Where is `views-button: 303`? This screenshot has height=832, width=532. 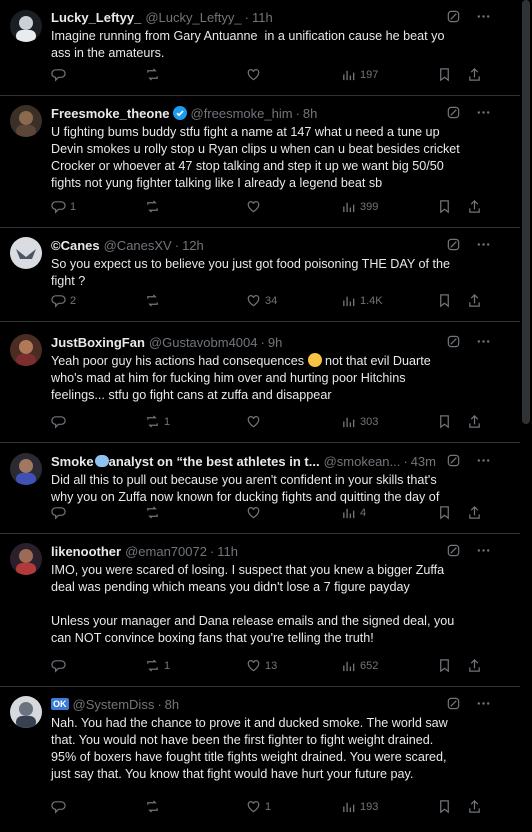 views-button: 303 is located at coordinates (359, 421).